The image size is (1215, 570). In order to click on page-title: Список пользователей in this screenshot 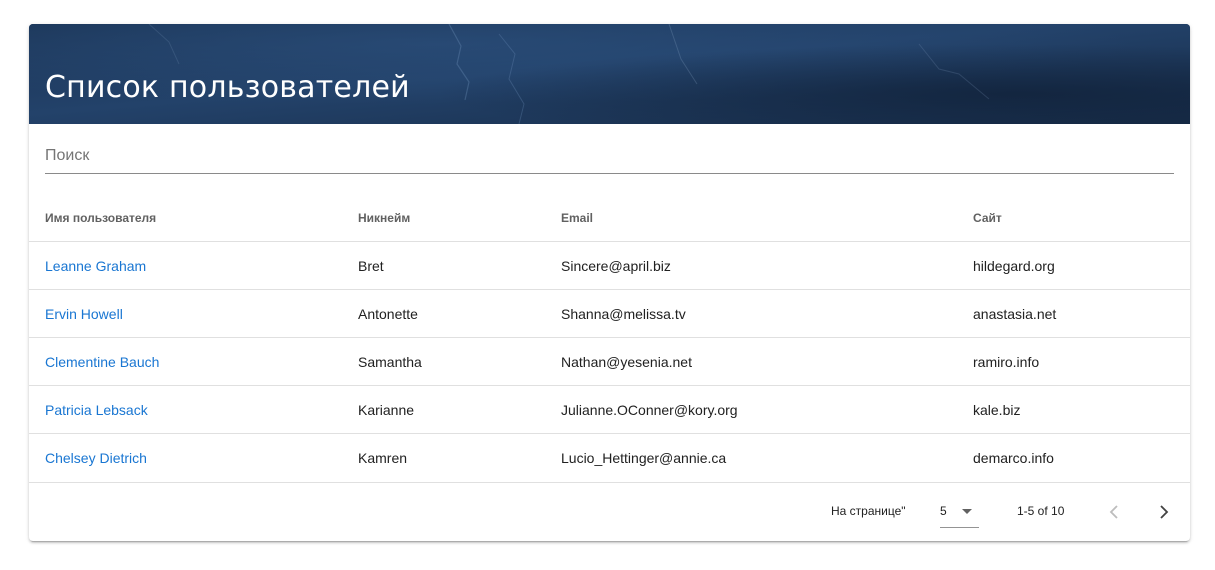, I will do `click(227, 87)`.